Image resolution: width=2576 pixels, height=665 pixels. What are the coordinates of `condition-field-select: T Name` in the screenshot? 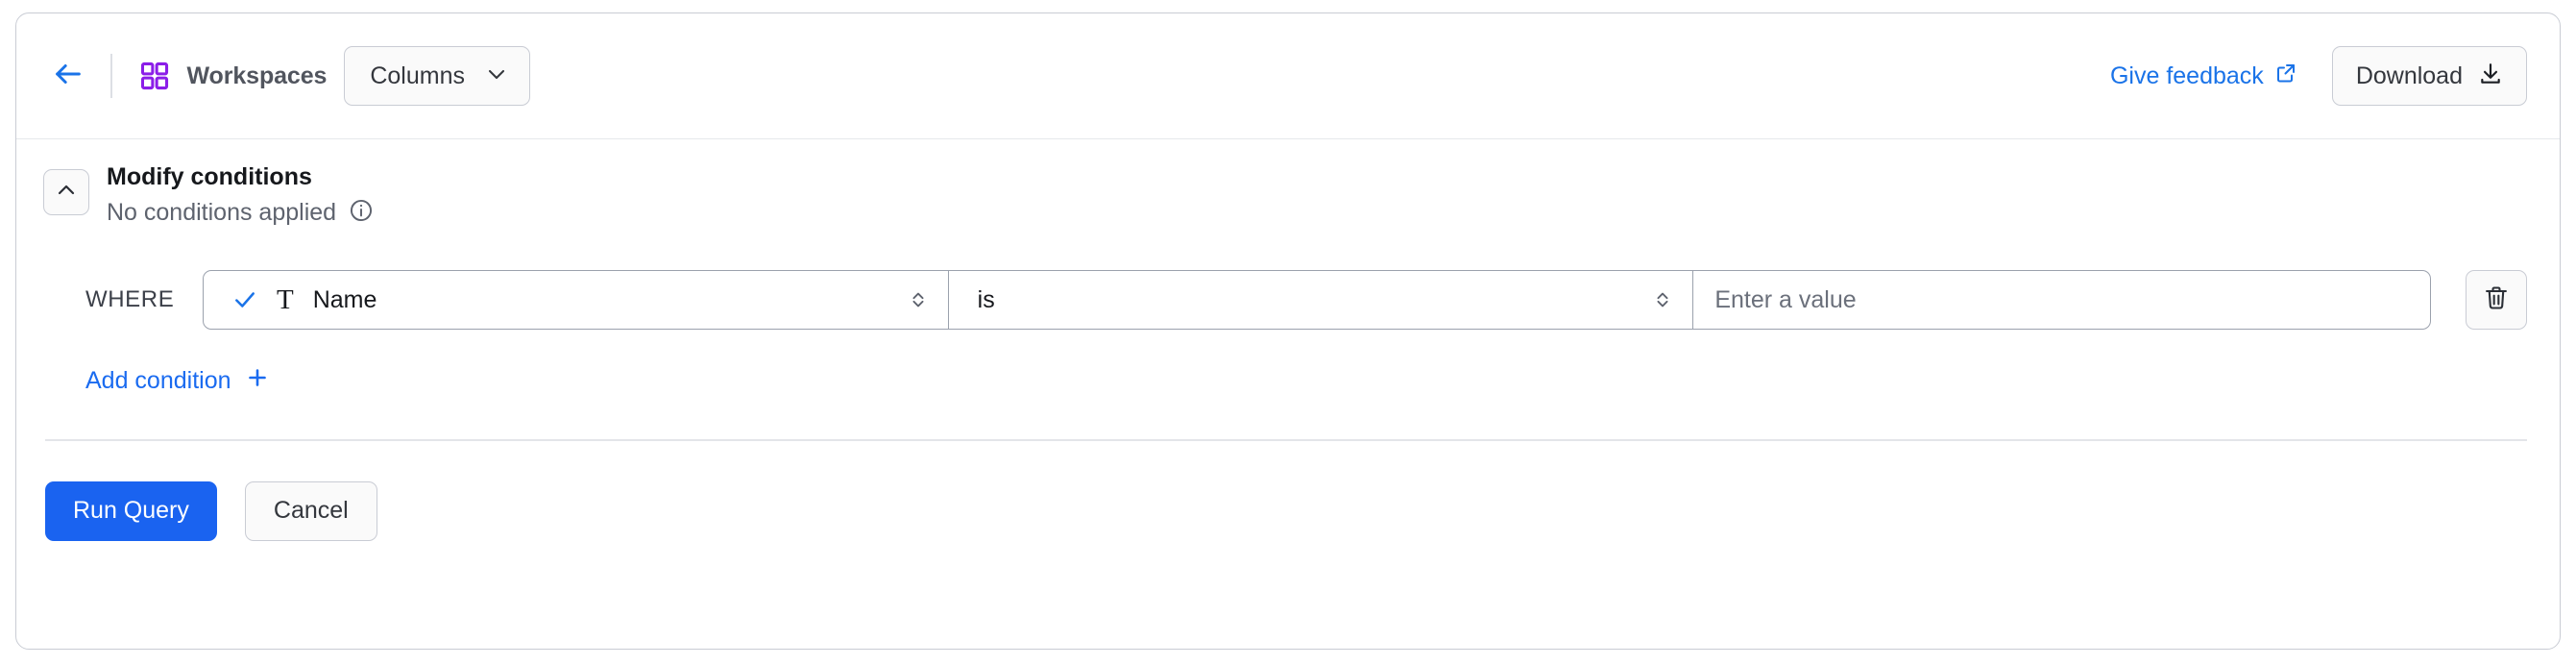 It's located at (576, 301).